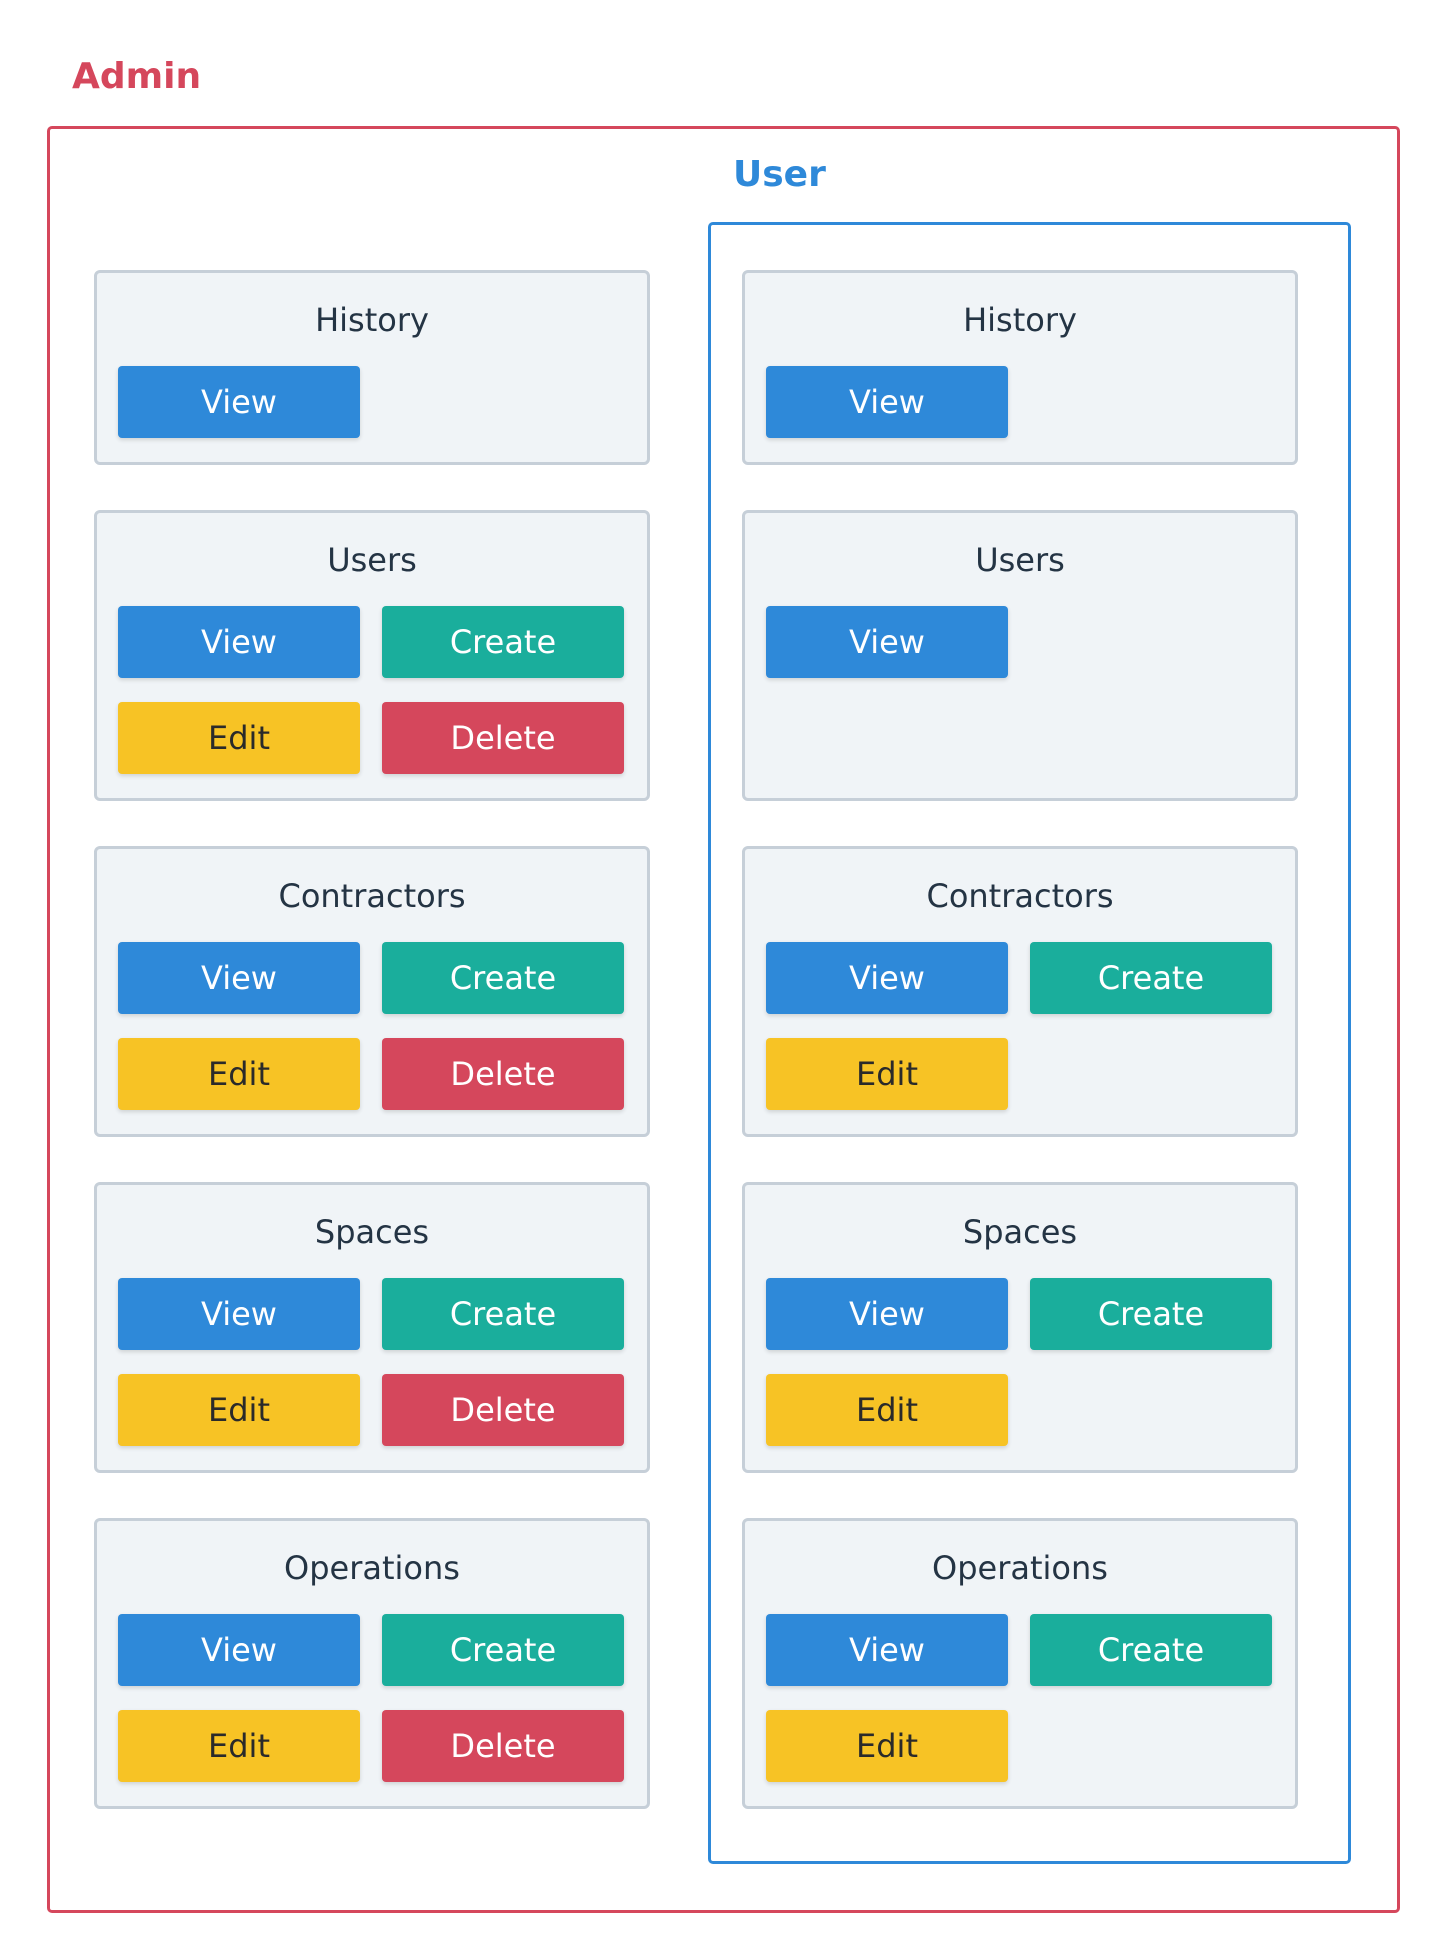 This screenshot has height=1952, width=1440. Describe the element at coordinates (372, 1568) in the screenshot. I see `admin-operations-title: Operations` at that location.